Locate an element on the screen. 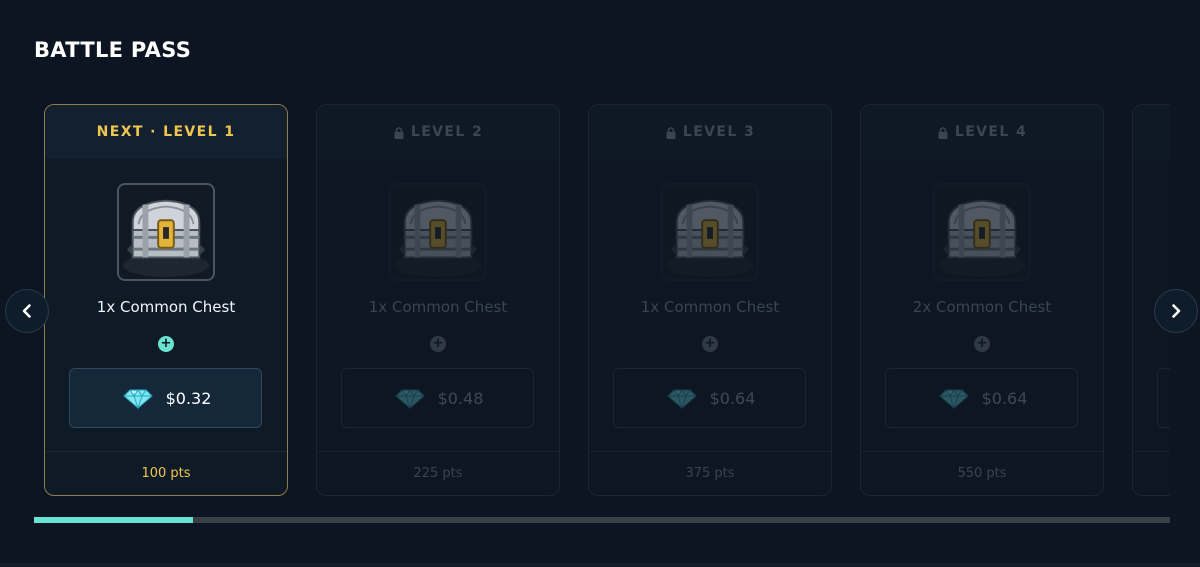  level-card: LEVEL 4 2x Common Chest + $0.64 550 pts is located at coordinates (982, 300).